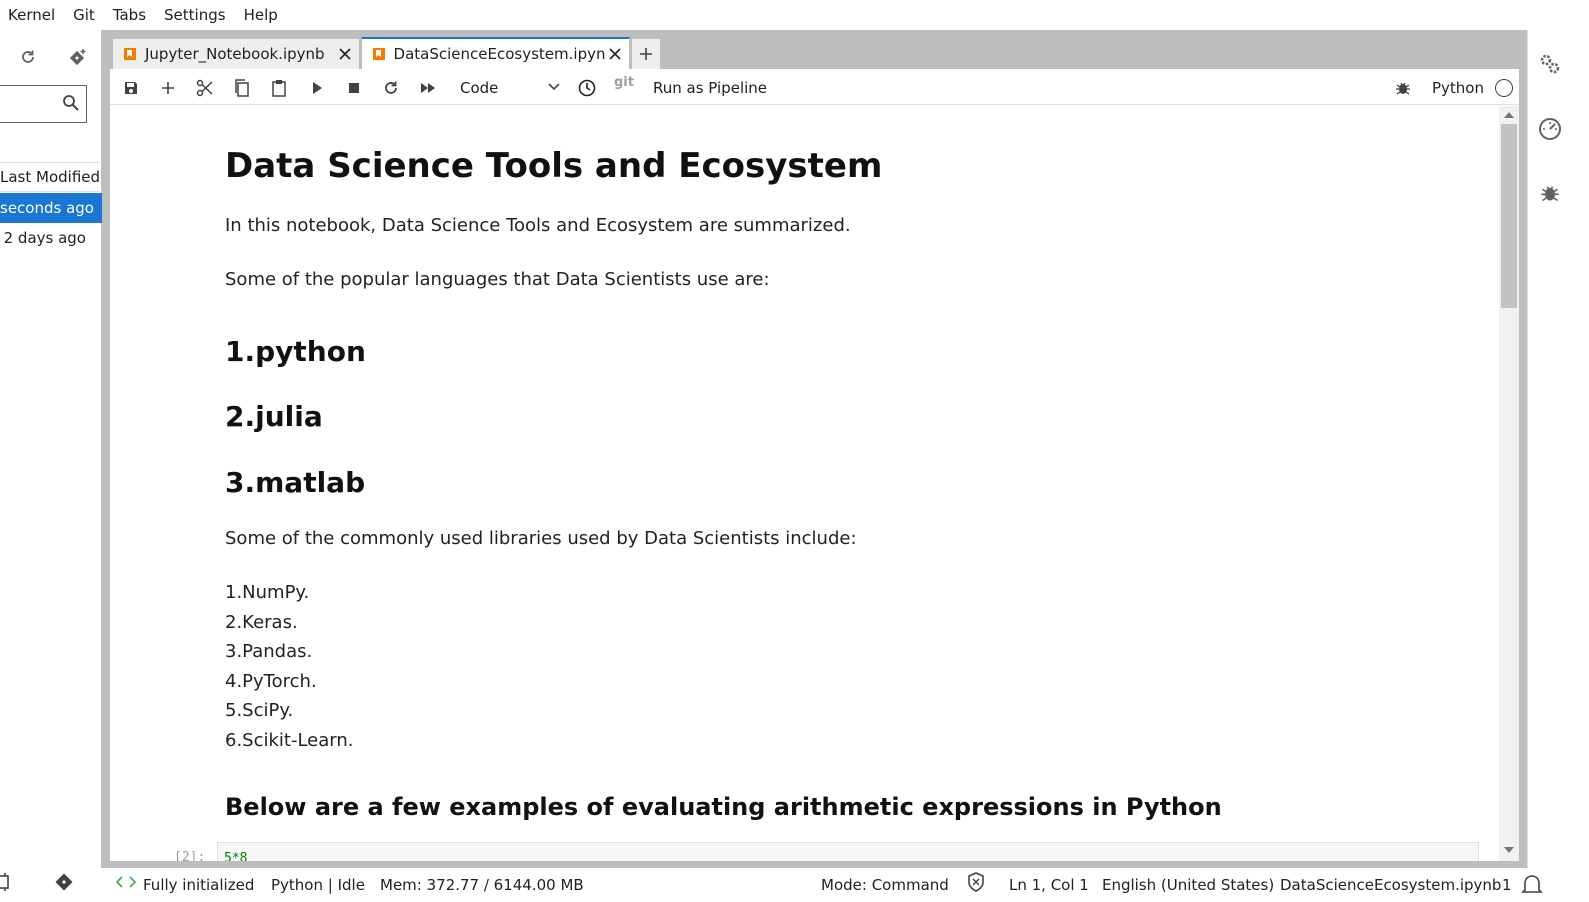  Describe the element at coordinates (262, 15) in the screenshot. I see `menu-help: Help` at that location.